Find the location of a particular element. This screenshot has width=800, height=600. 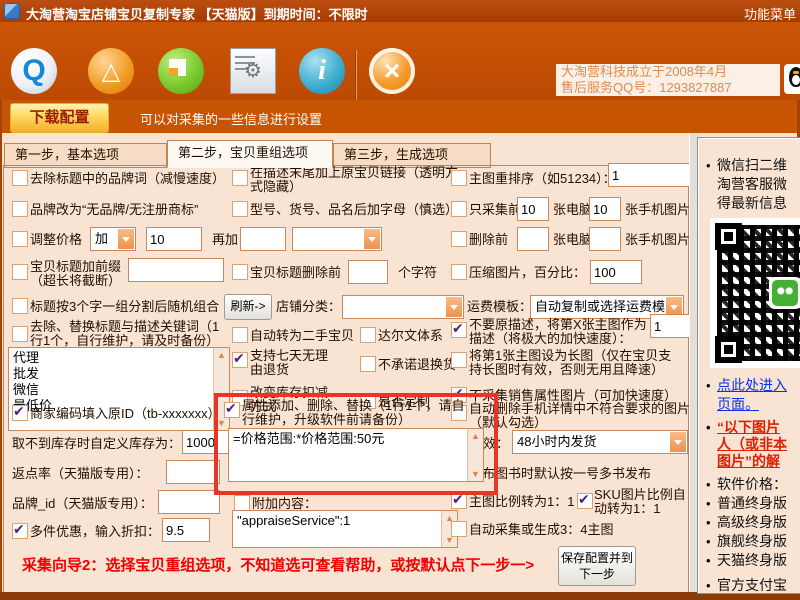

discount-label: 多件优惠，输入折扣： is located at coordinates (95, 531).